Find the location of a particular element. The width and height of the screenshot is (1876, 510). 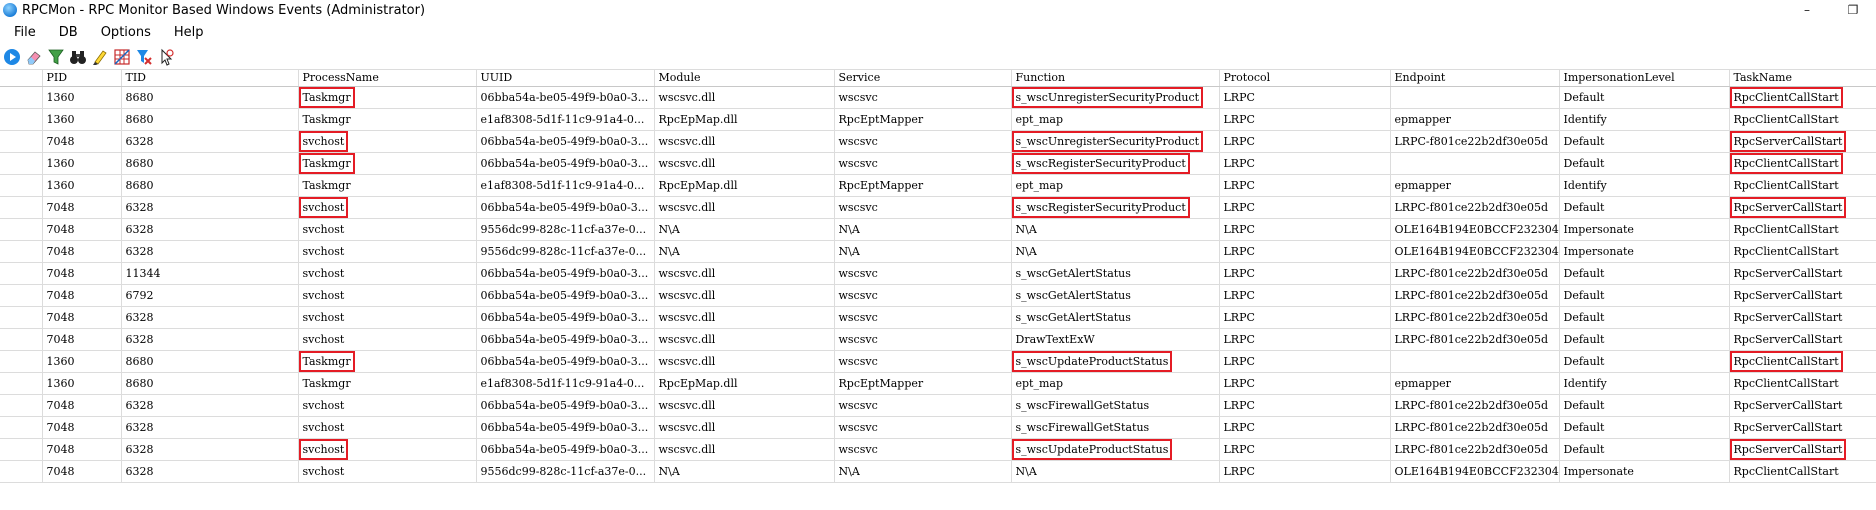

pointer-icon is located at coordinates (166, 57).